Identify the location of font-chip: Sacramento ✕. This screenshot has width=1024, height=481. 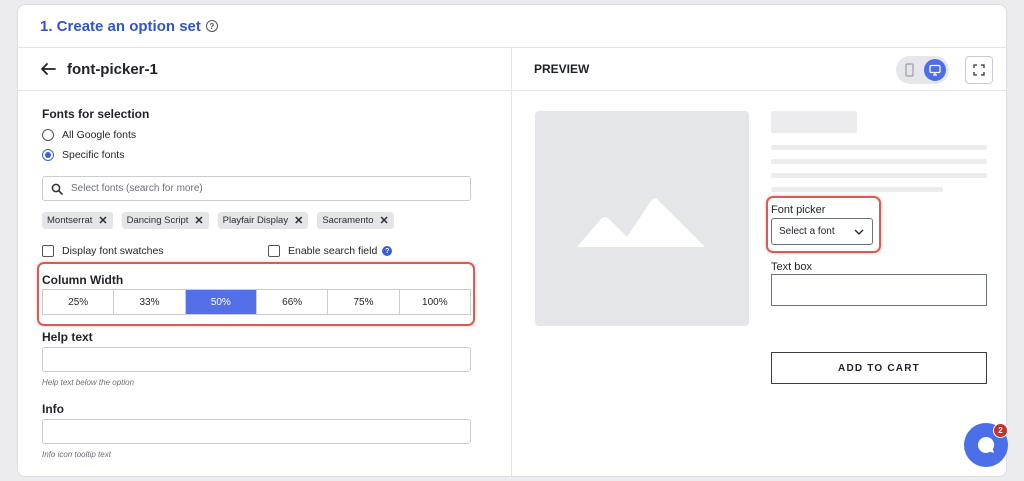
(355, 220).